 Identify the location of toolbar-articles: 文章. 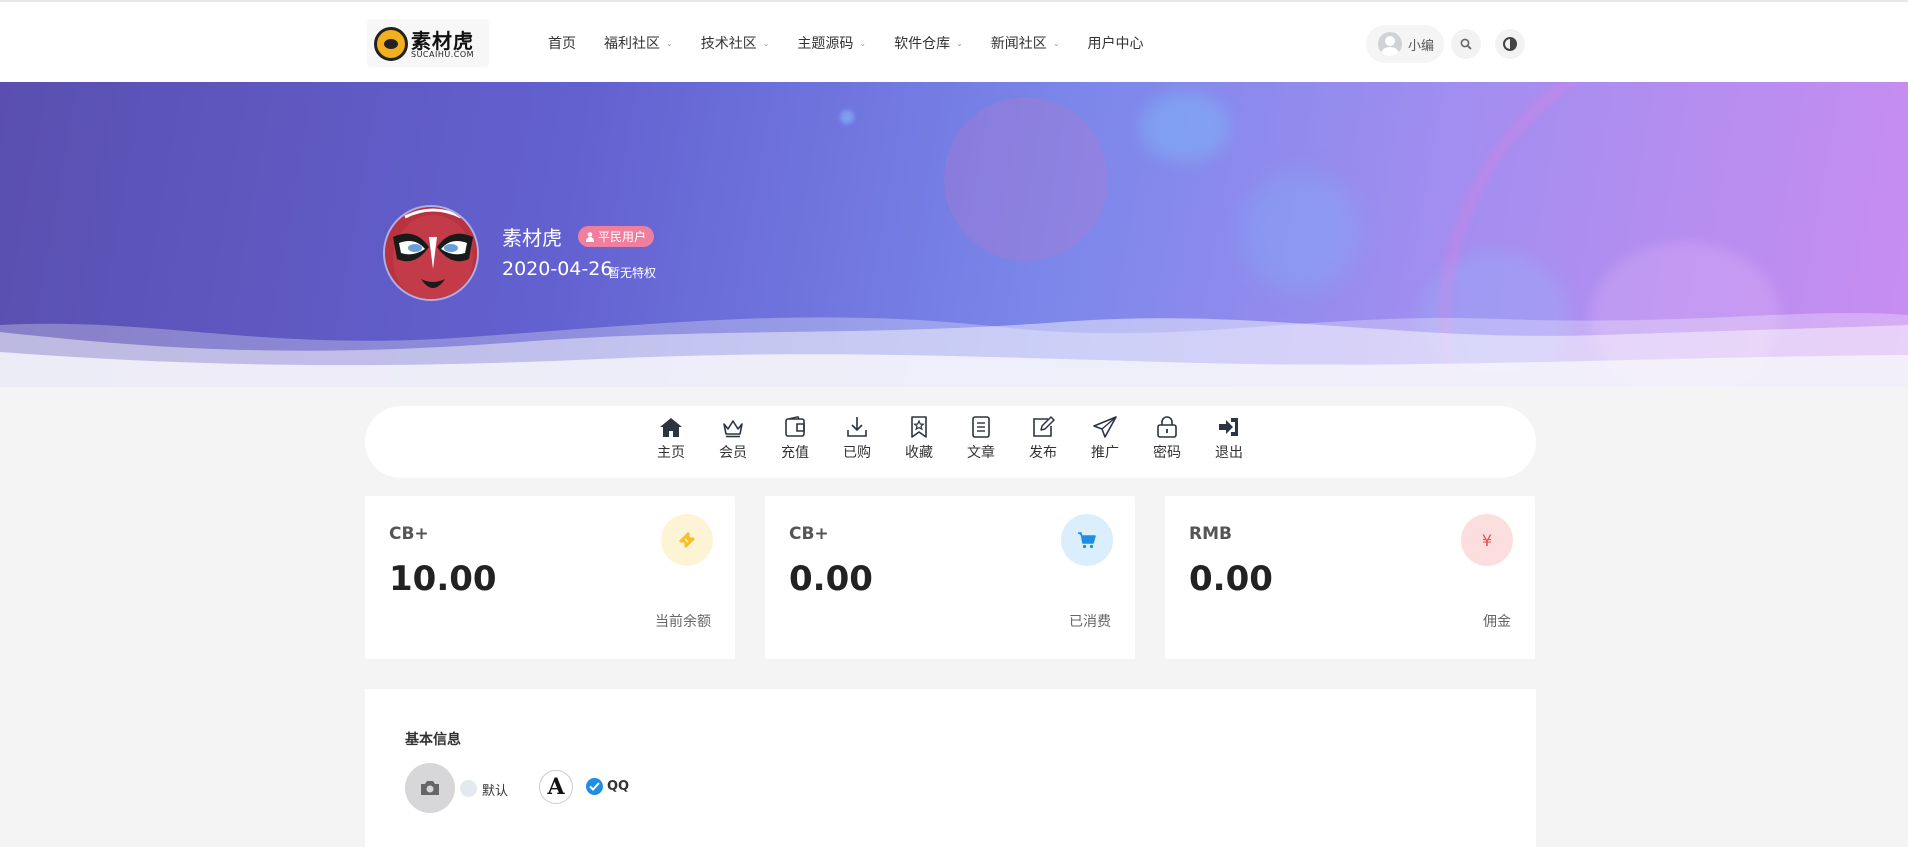
(981, 439).